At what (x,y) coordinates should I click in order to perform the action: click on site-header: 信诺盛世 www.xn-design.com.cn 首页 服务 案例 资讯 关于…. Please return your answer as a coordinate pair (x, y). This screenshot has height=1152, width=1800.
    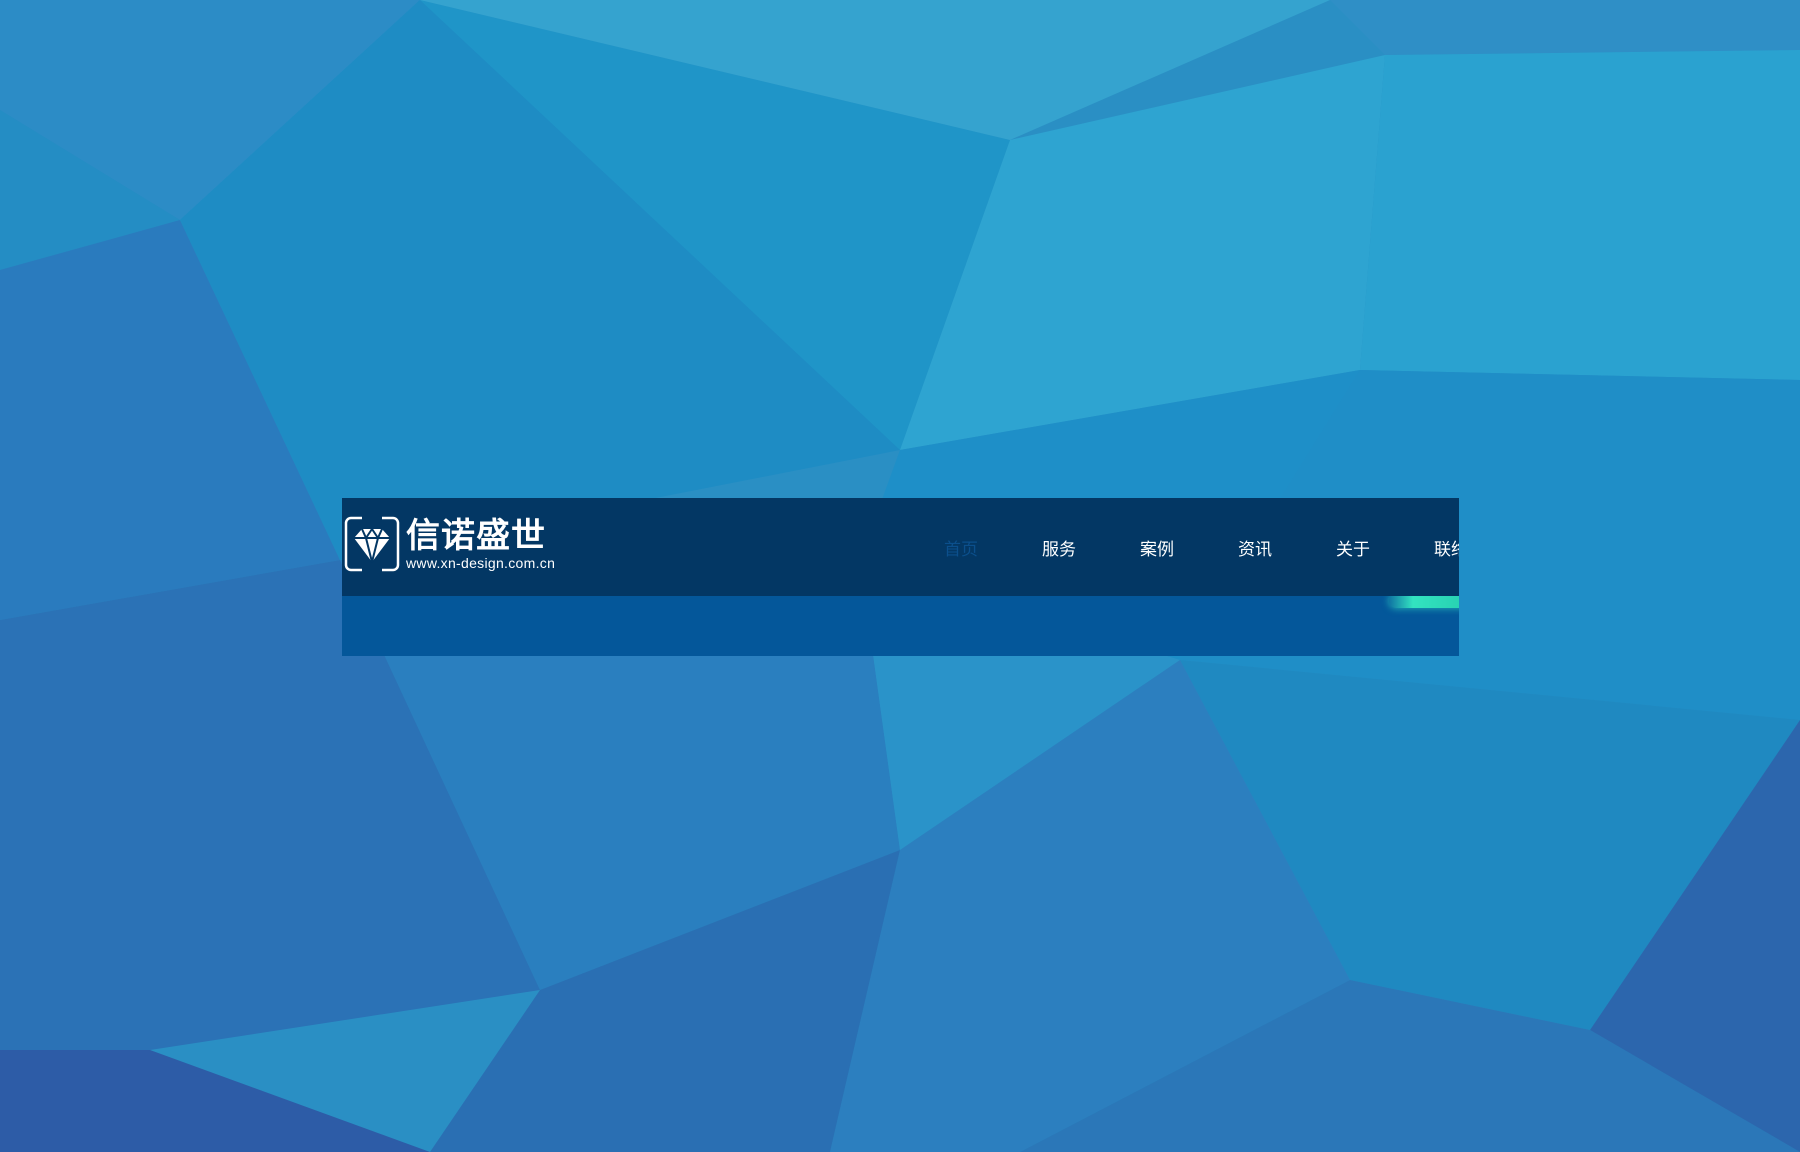
    Looking at the image, I should click on (900, 547).